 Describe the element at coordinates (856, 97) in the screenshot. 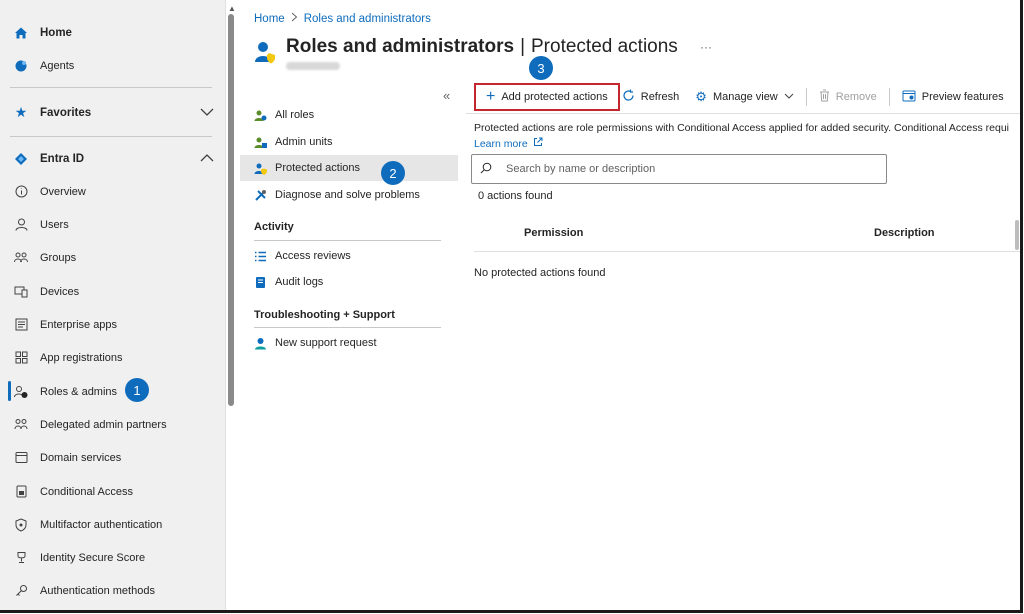

I see `remove-label: Remove` at that location.